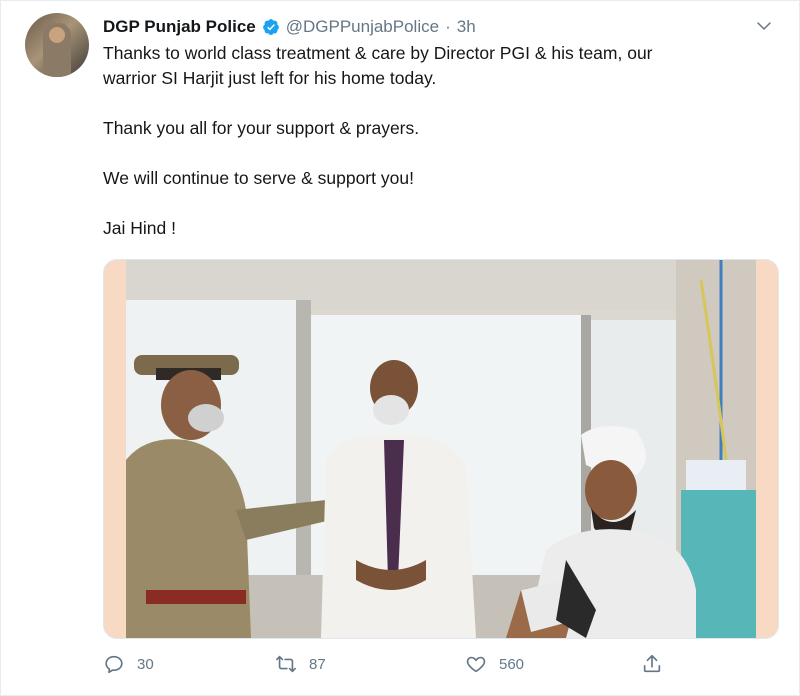 The image size is (800, 696). Describe the element at coordinates (128, 664) in the screenshot. I see `reply-action: 30` at that location.